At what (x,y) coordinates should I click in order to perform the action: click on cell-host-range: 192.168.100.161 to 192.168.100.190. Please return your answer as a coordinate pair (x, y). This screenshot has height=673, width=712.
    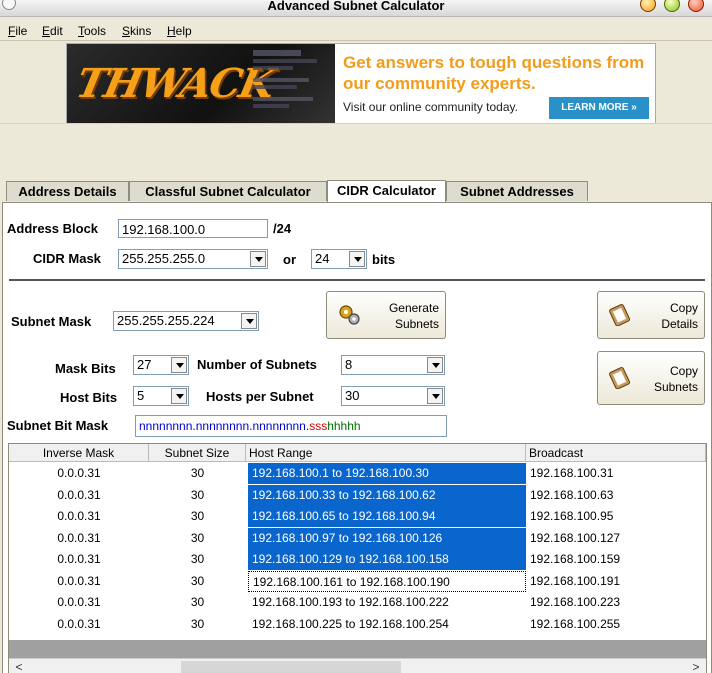
    Looking at the image, I should click on (387, 581).